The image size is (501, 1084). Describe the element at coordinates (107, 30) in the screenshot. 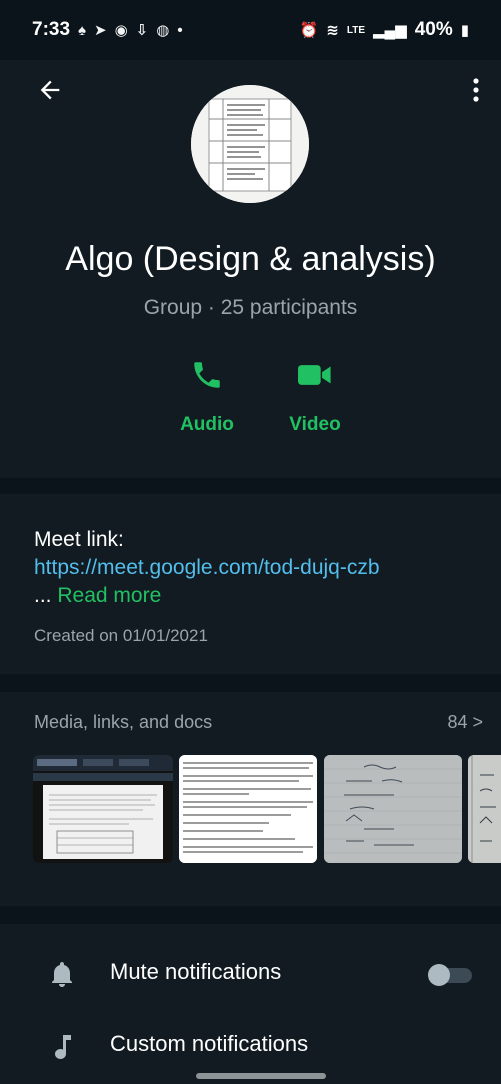

I see `status-left: 7:33 ♠ ➤ ◉ ⇩ ◍ •` at that location.